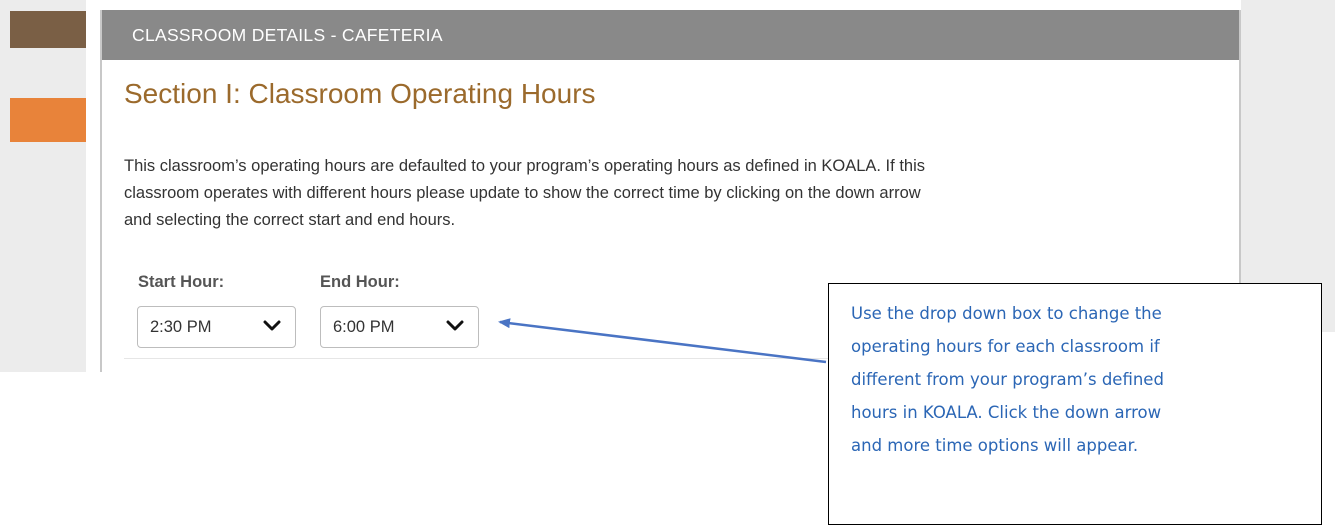  I want to click on left-nav-background, so click(43, 186).